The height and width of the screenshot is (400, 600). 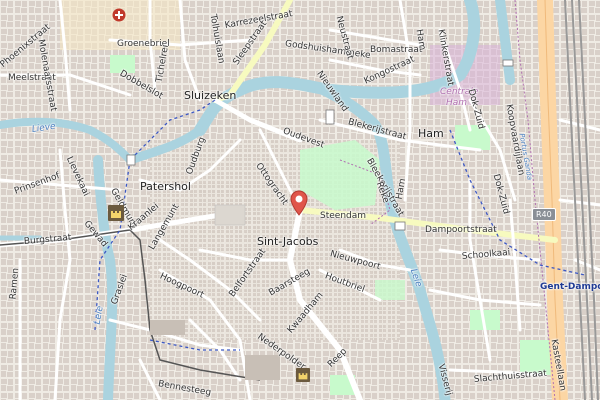 I want to click on street-label-dampoortstraat: Dampoortstraat, so click(x=461, y=230).